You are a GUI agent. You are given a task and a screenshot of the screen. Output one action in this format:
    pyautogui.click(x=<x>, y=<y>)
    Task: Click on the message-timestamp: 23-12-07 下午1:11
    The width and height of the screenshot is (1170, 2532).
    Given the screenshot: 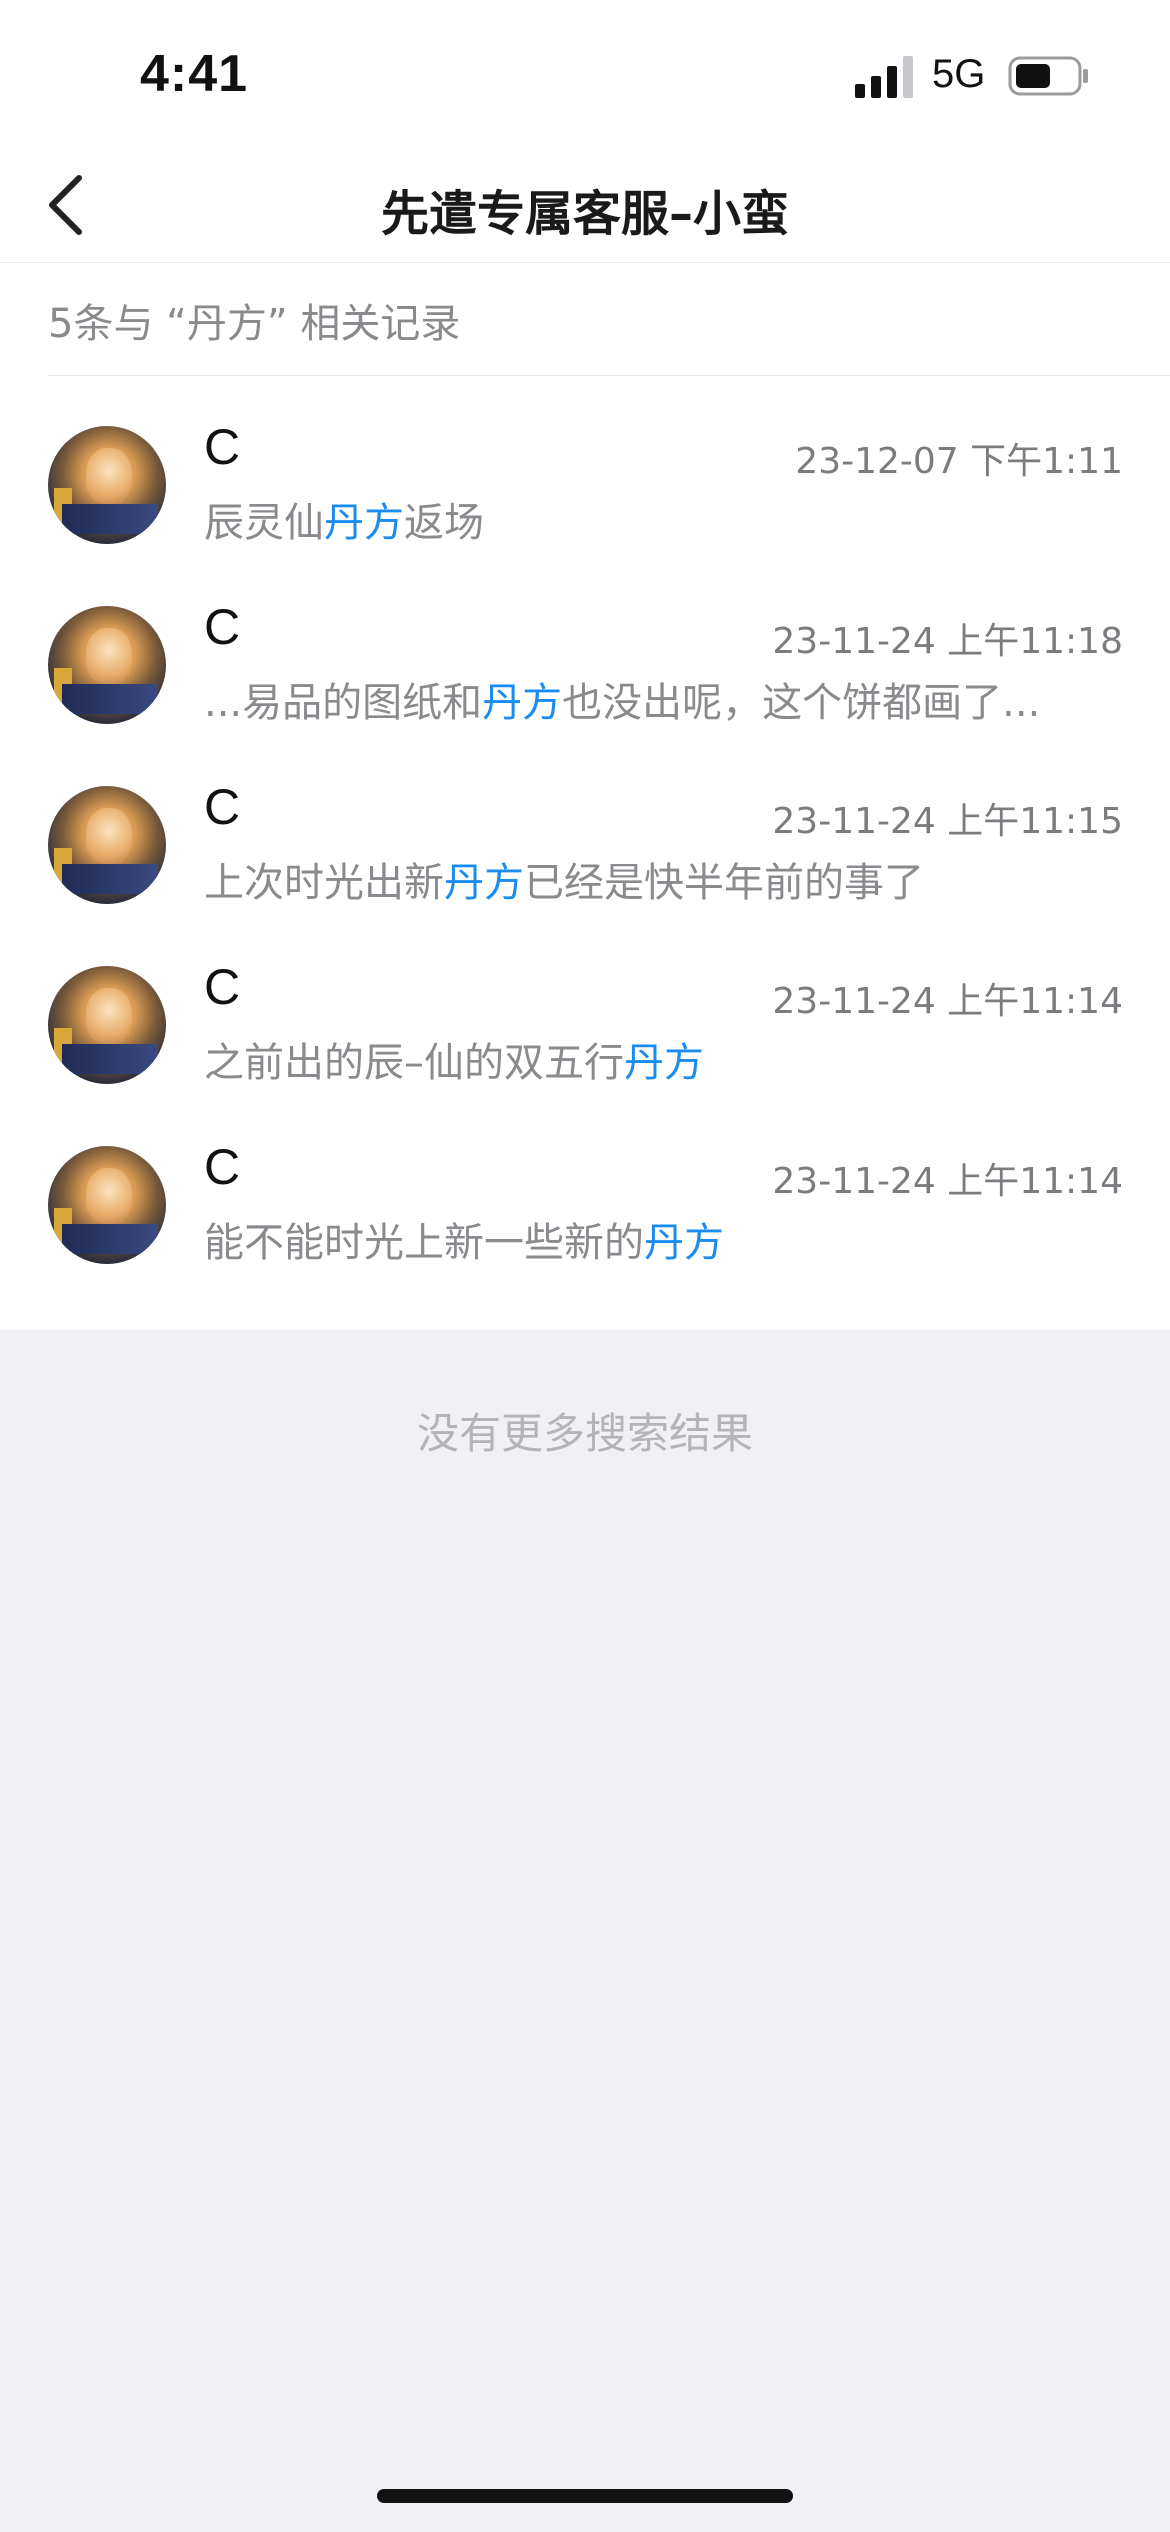 What is the action you would take?
    pyautogui.click(x=959, y=461)
    